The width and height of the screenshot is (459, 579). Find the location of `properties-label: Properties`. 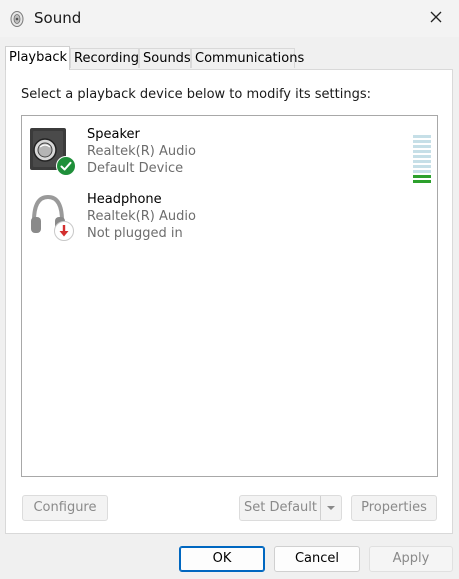

properties-label: Properties is located at coordinates (394, 507).